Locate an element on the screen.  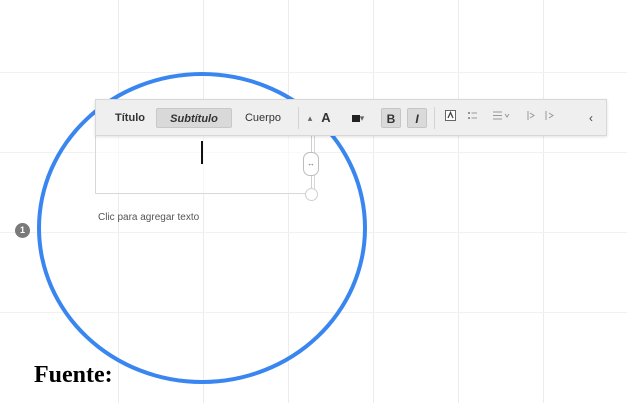
bold-button: B is located at coordinates (391, 118).